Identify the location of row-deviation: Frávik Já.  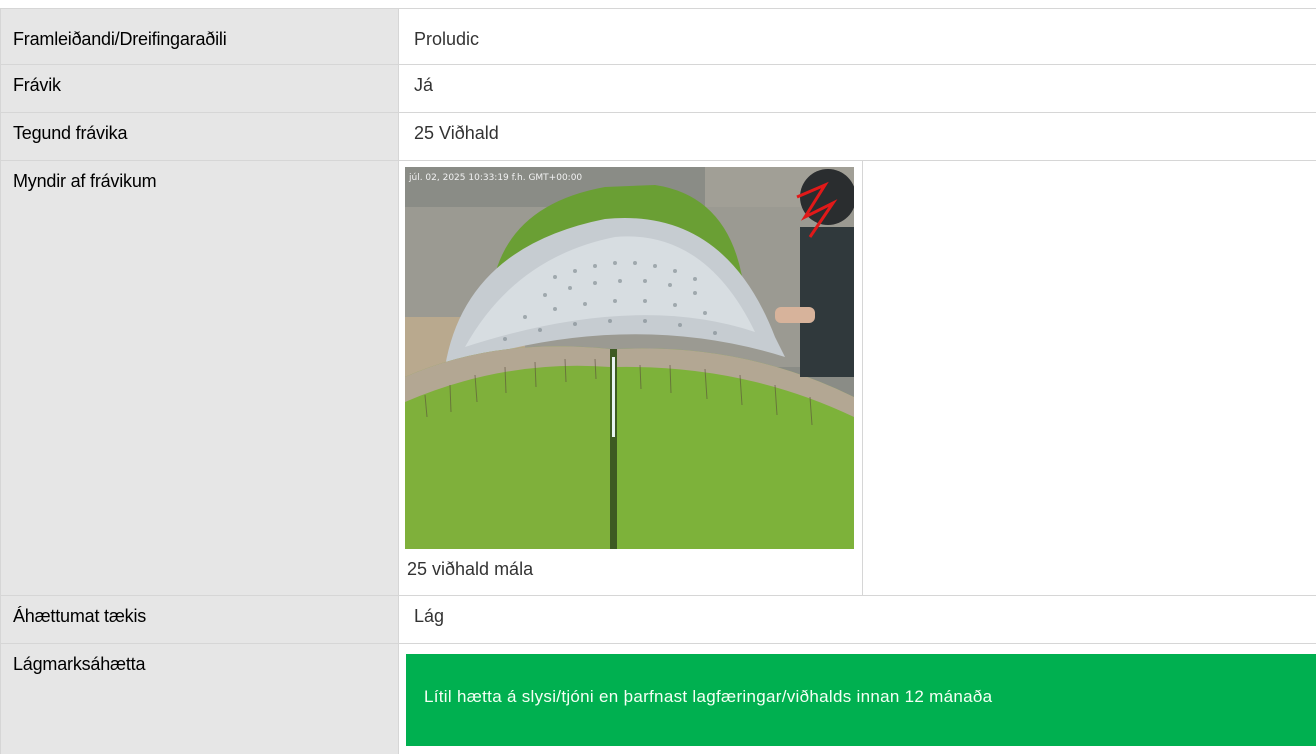
(658, 89).